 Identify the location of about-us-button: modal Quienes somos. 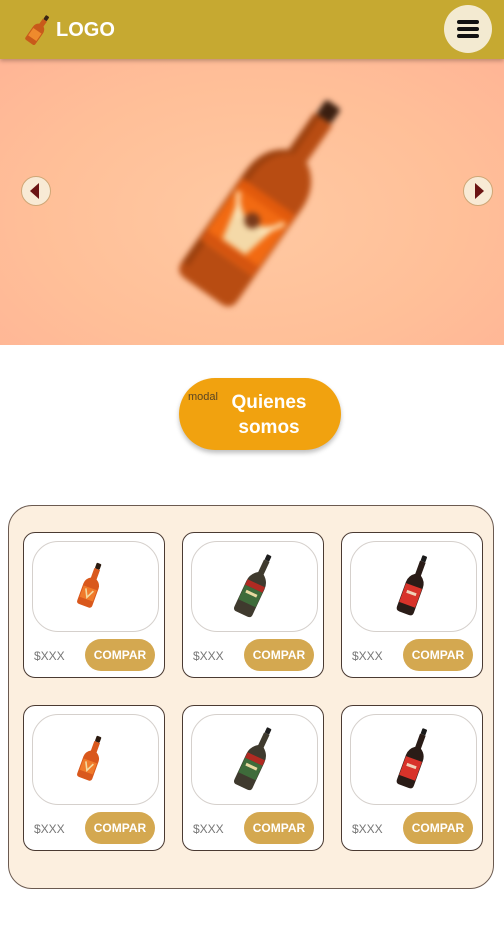
(260, 414).